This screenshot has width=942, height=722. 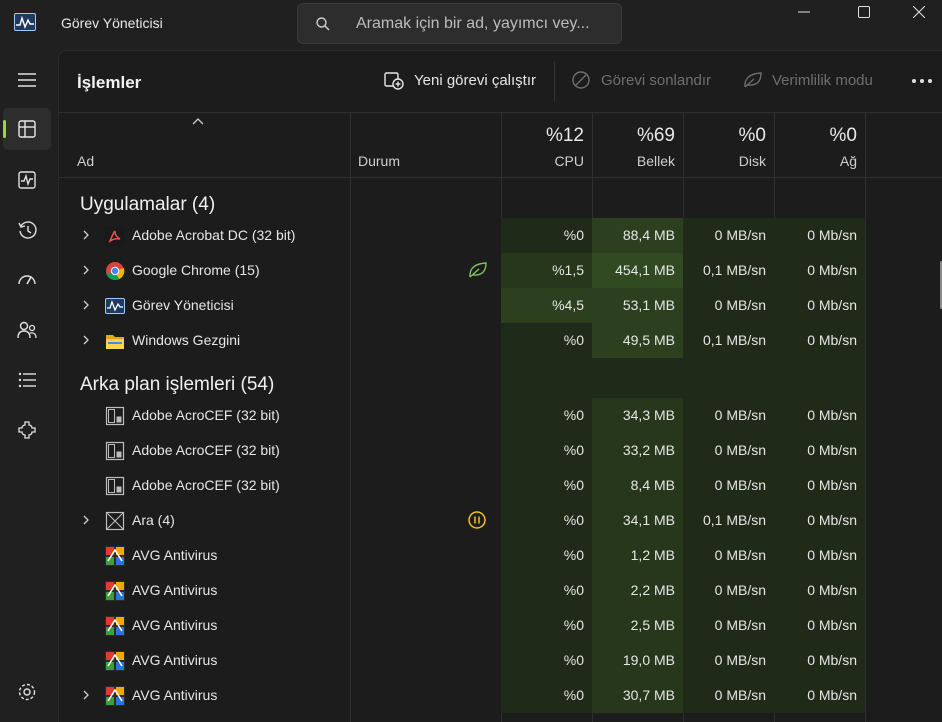 I want to click on task-manager-icon, so click(x=25, y=22).